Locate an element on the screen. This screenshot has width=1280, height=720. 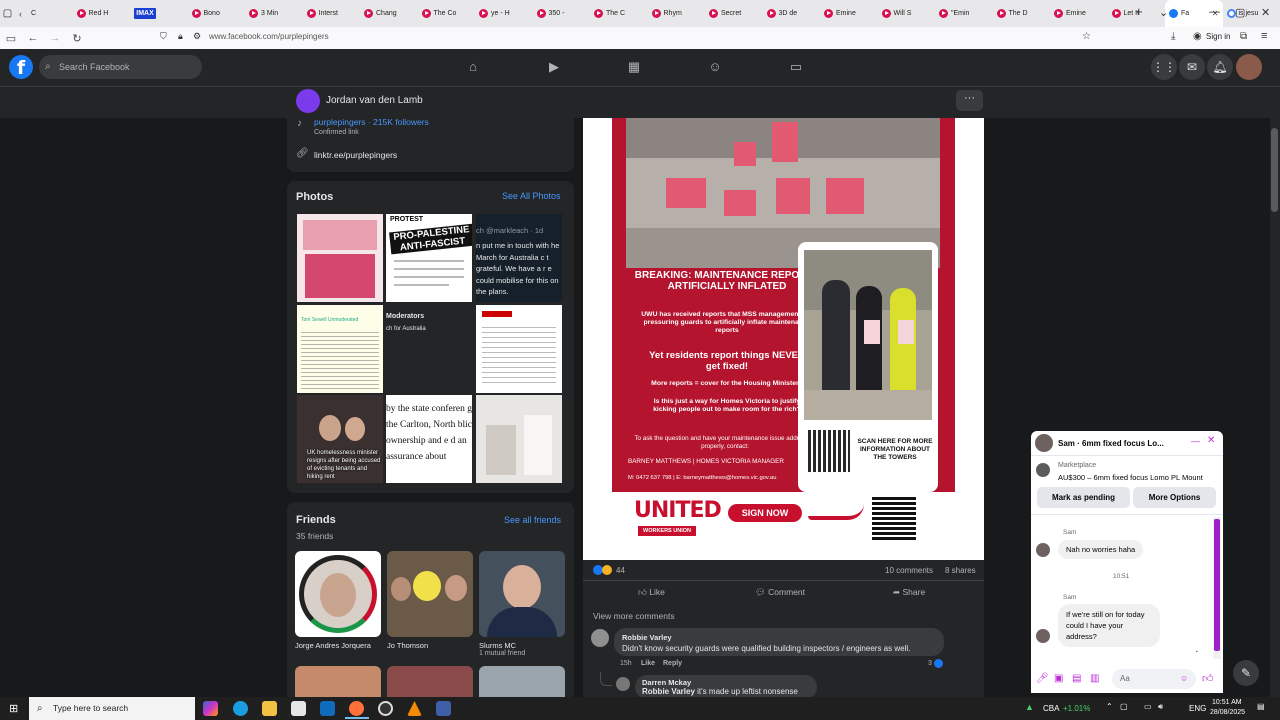
video-icon: ▶ is located at coordinates (554, 67).